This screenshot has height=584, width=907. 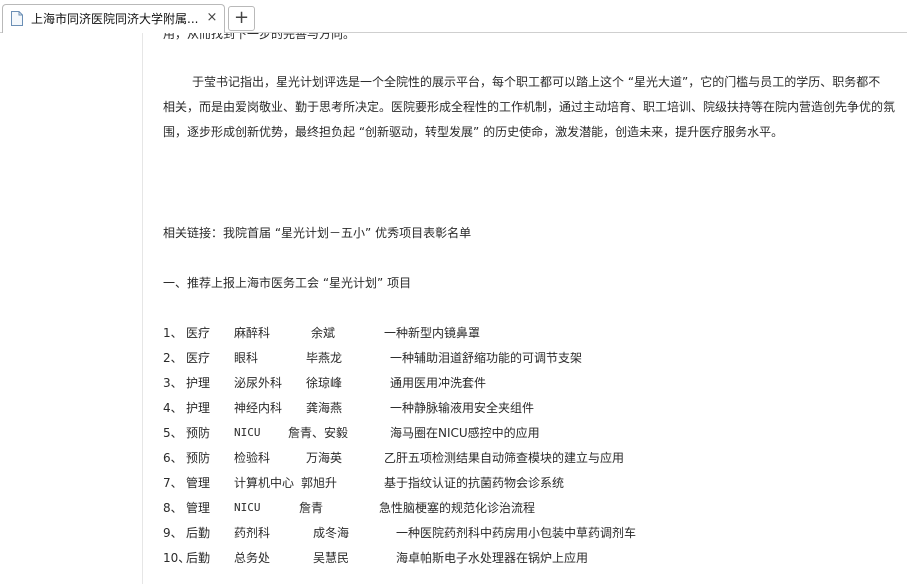 I want to click on item-department: 神经内科, so click(x=258, y=408).